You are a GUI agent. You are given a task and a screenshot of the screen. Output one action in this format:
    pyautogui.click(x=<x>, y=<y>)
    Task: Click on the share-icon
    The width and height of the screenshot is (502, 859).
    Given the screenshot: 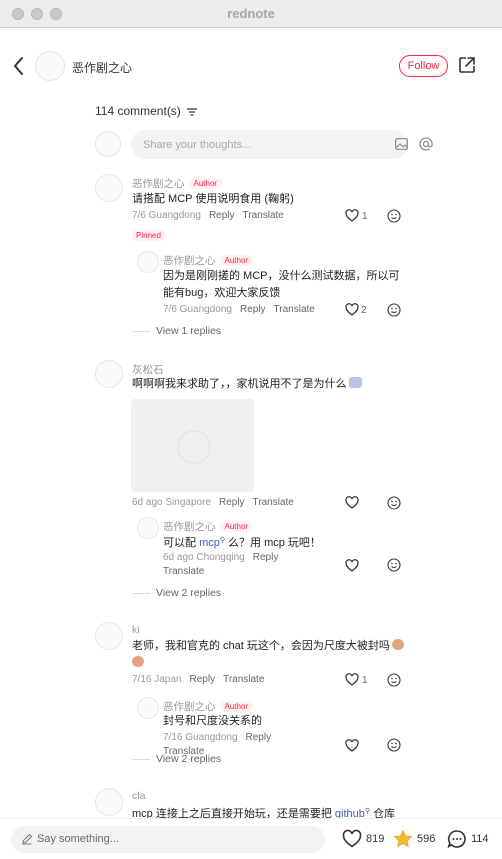 What is the action you would take?
    pyautogui.click(x=467, y=65)
    